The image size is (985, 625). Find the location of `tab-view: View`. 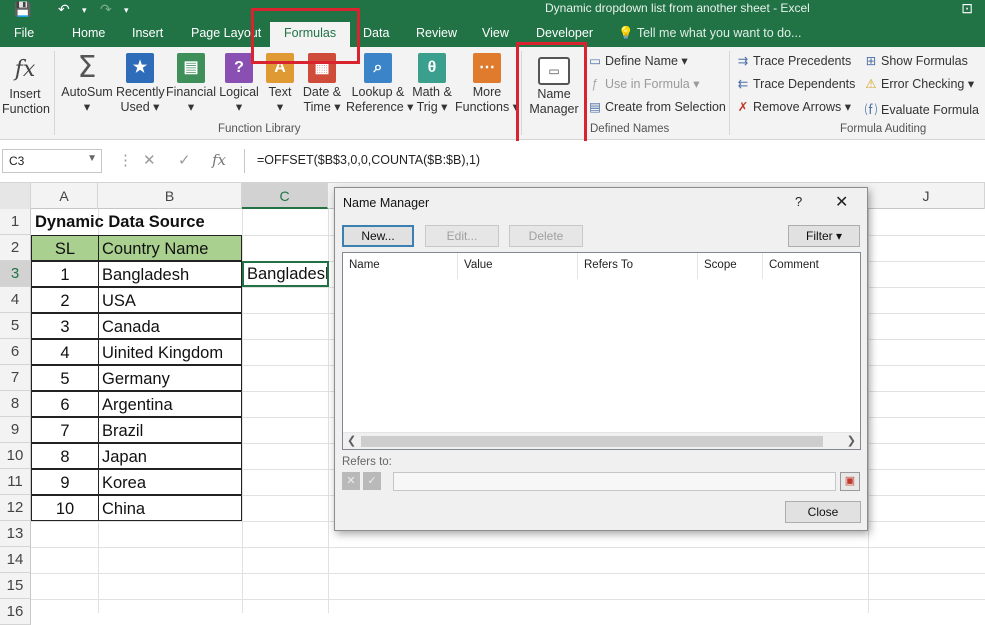

tab-view: View is located at coordinates (495, 33).